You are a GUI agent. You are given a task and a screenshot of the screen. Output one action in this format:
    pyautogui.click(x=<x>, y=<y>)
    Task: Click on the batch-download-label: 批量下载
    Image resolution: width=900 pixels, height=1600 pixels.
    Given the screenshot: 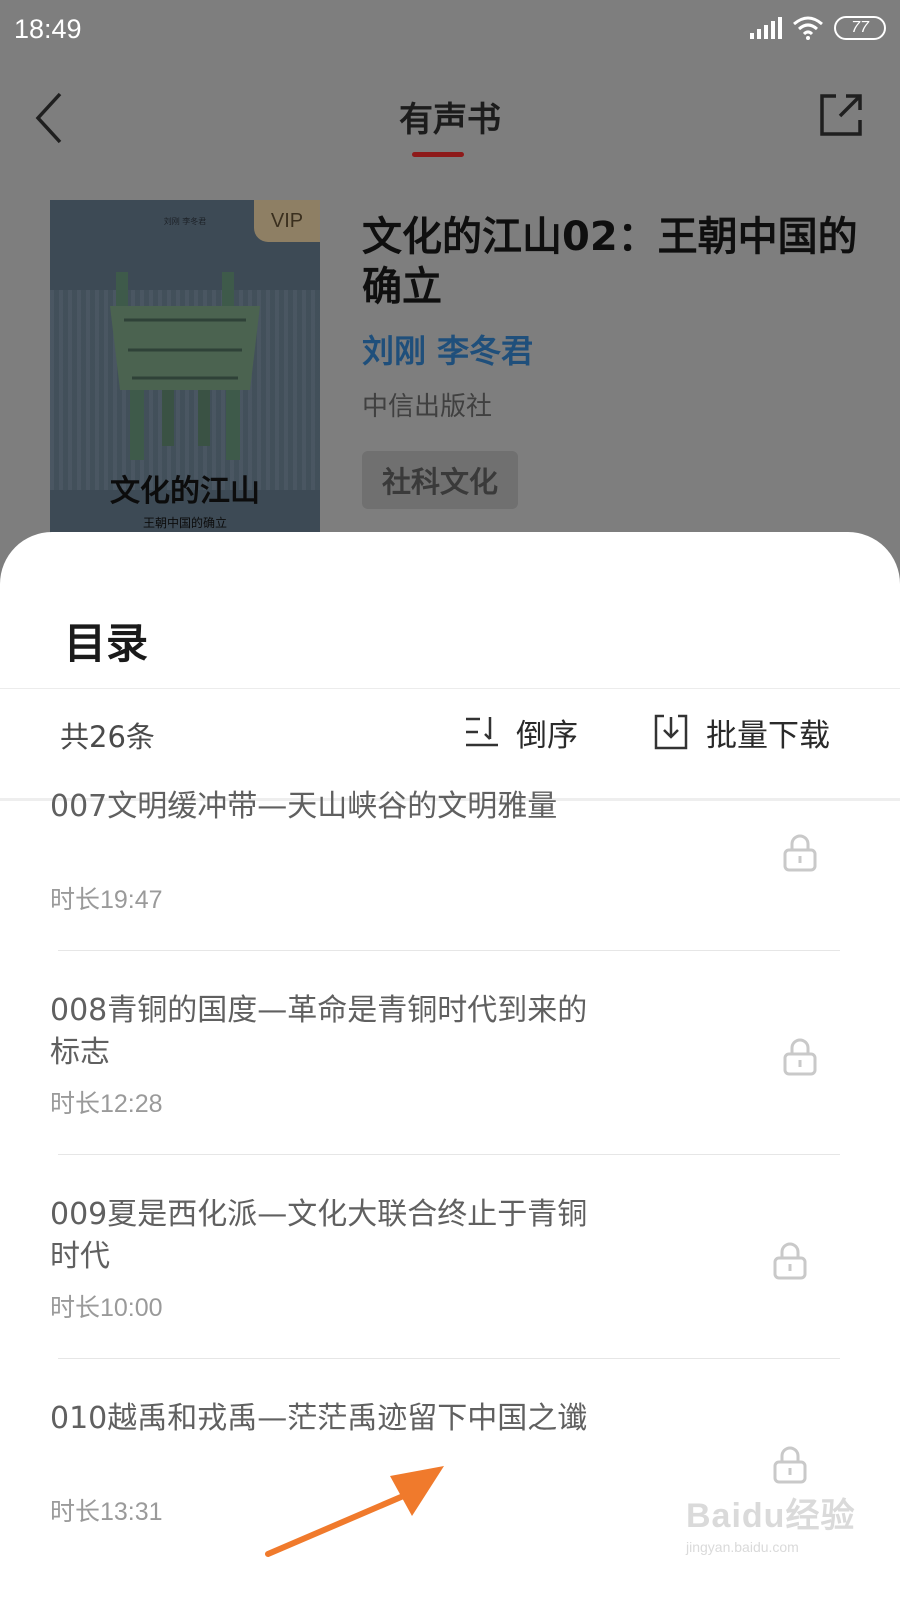 What is the action you would take?
    pyautogui.click(x=768, y=735)
    